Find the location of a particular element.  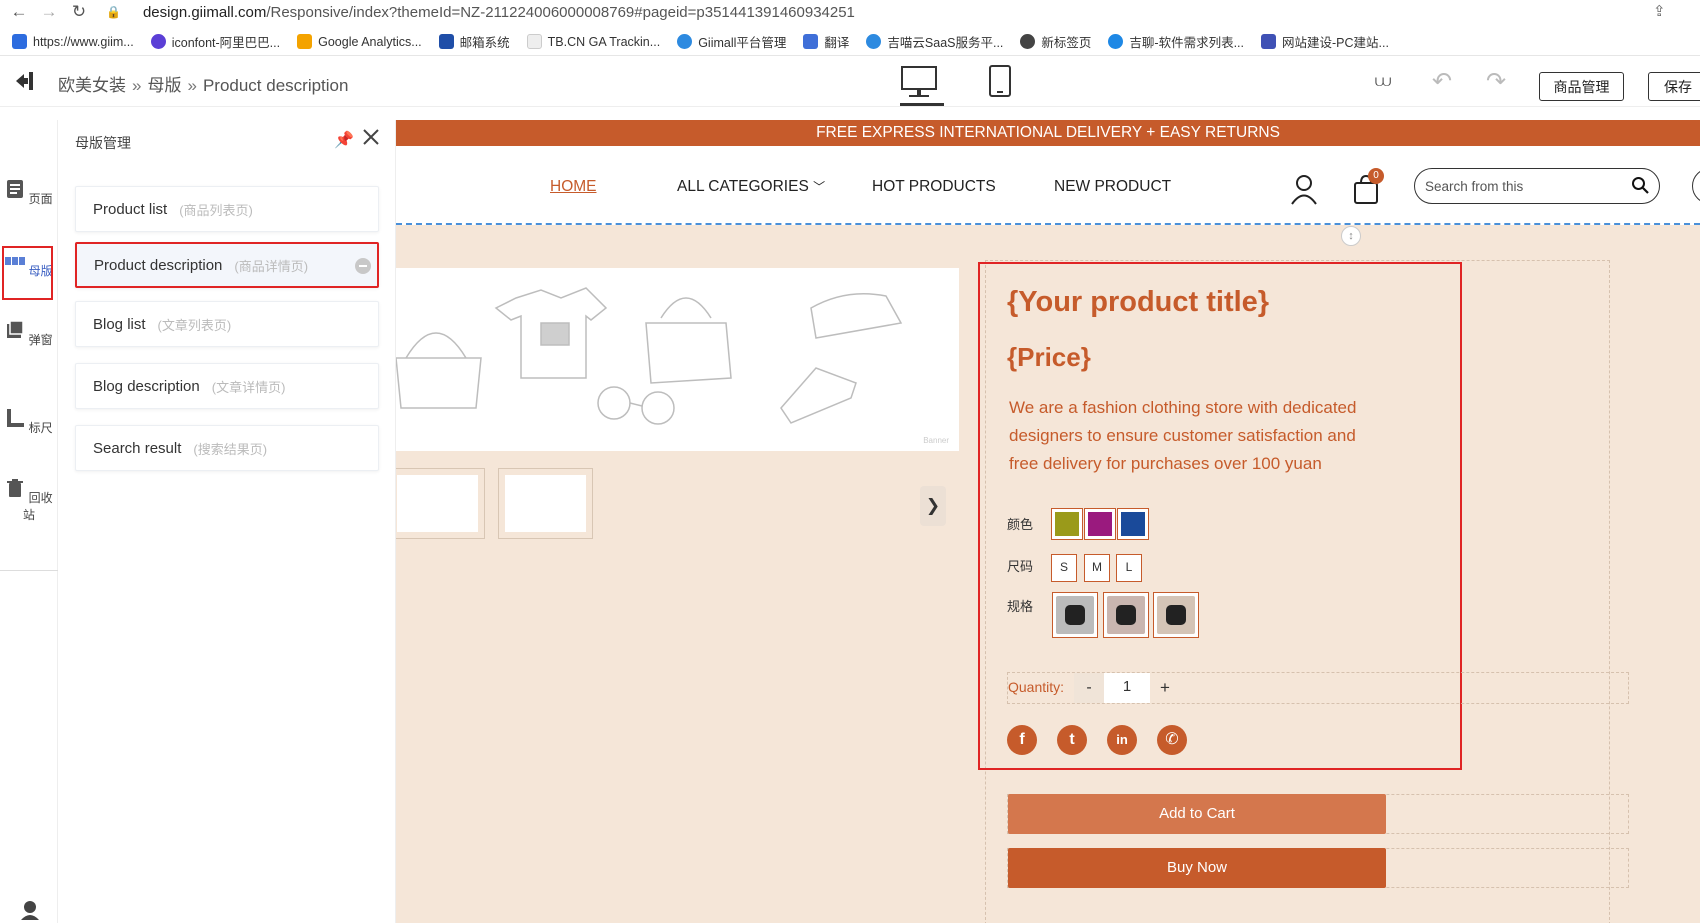

buy-now-button: Buy Now is located at coordinates (1197, 868).